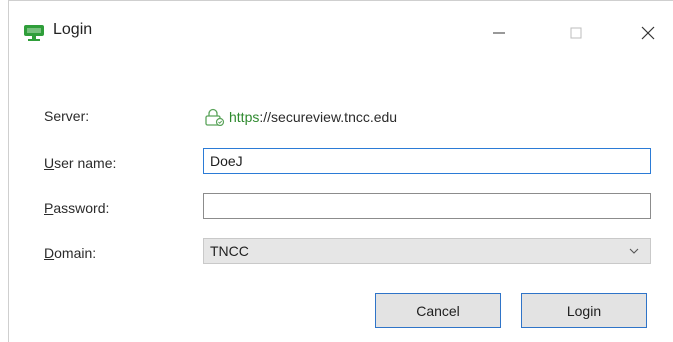 This screenshot has width=673, height=342. I want to click on password-input, so click(427, 206).